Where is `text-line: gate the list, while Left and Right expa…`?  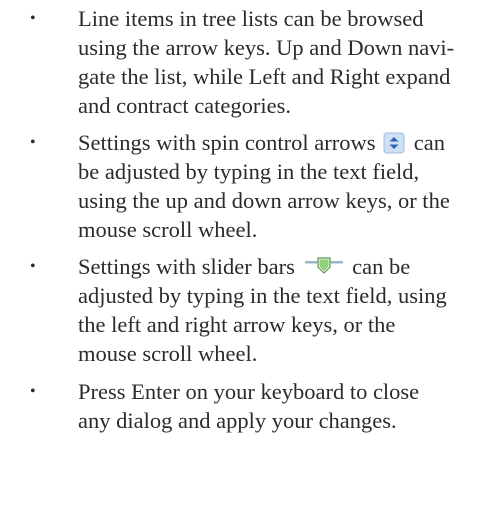
text-line: gate the list, while Left and Right expa… is located at coordinates (264, 76).